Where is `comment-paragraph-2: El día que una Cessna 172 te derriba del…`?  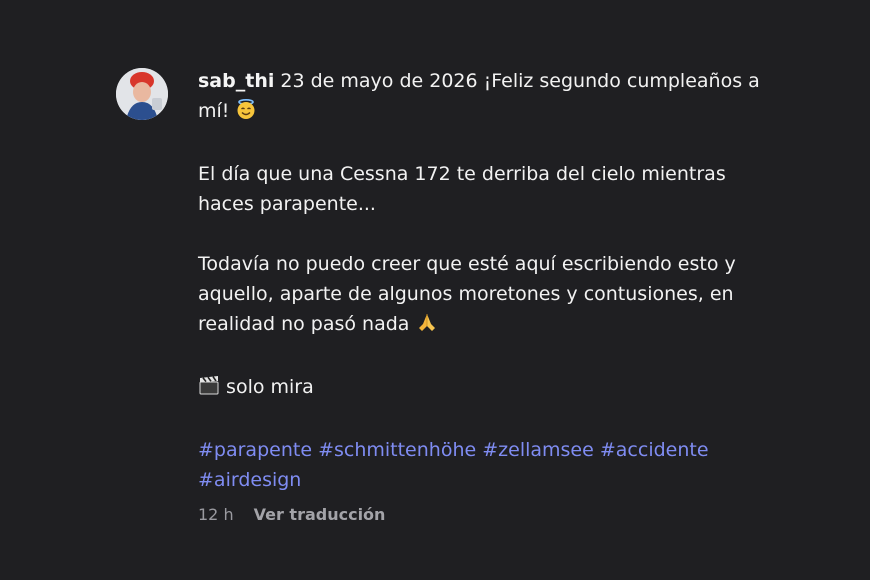 comment-paragraph-2: El día que una Cessna 172 te derriba del… is located at coordinates (462, 189).